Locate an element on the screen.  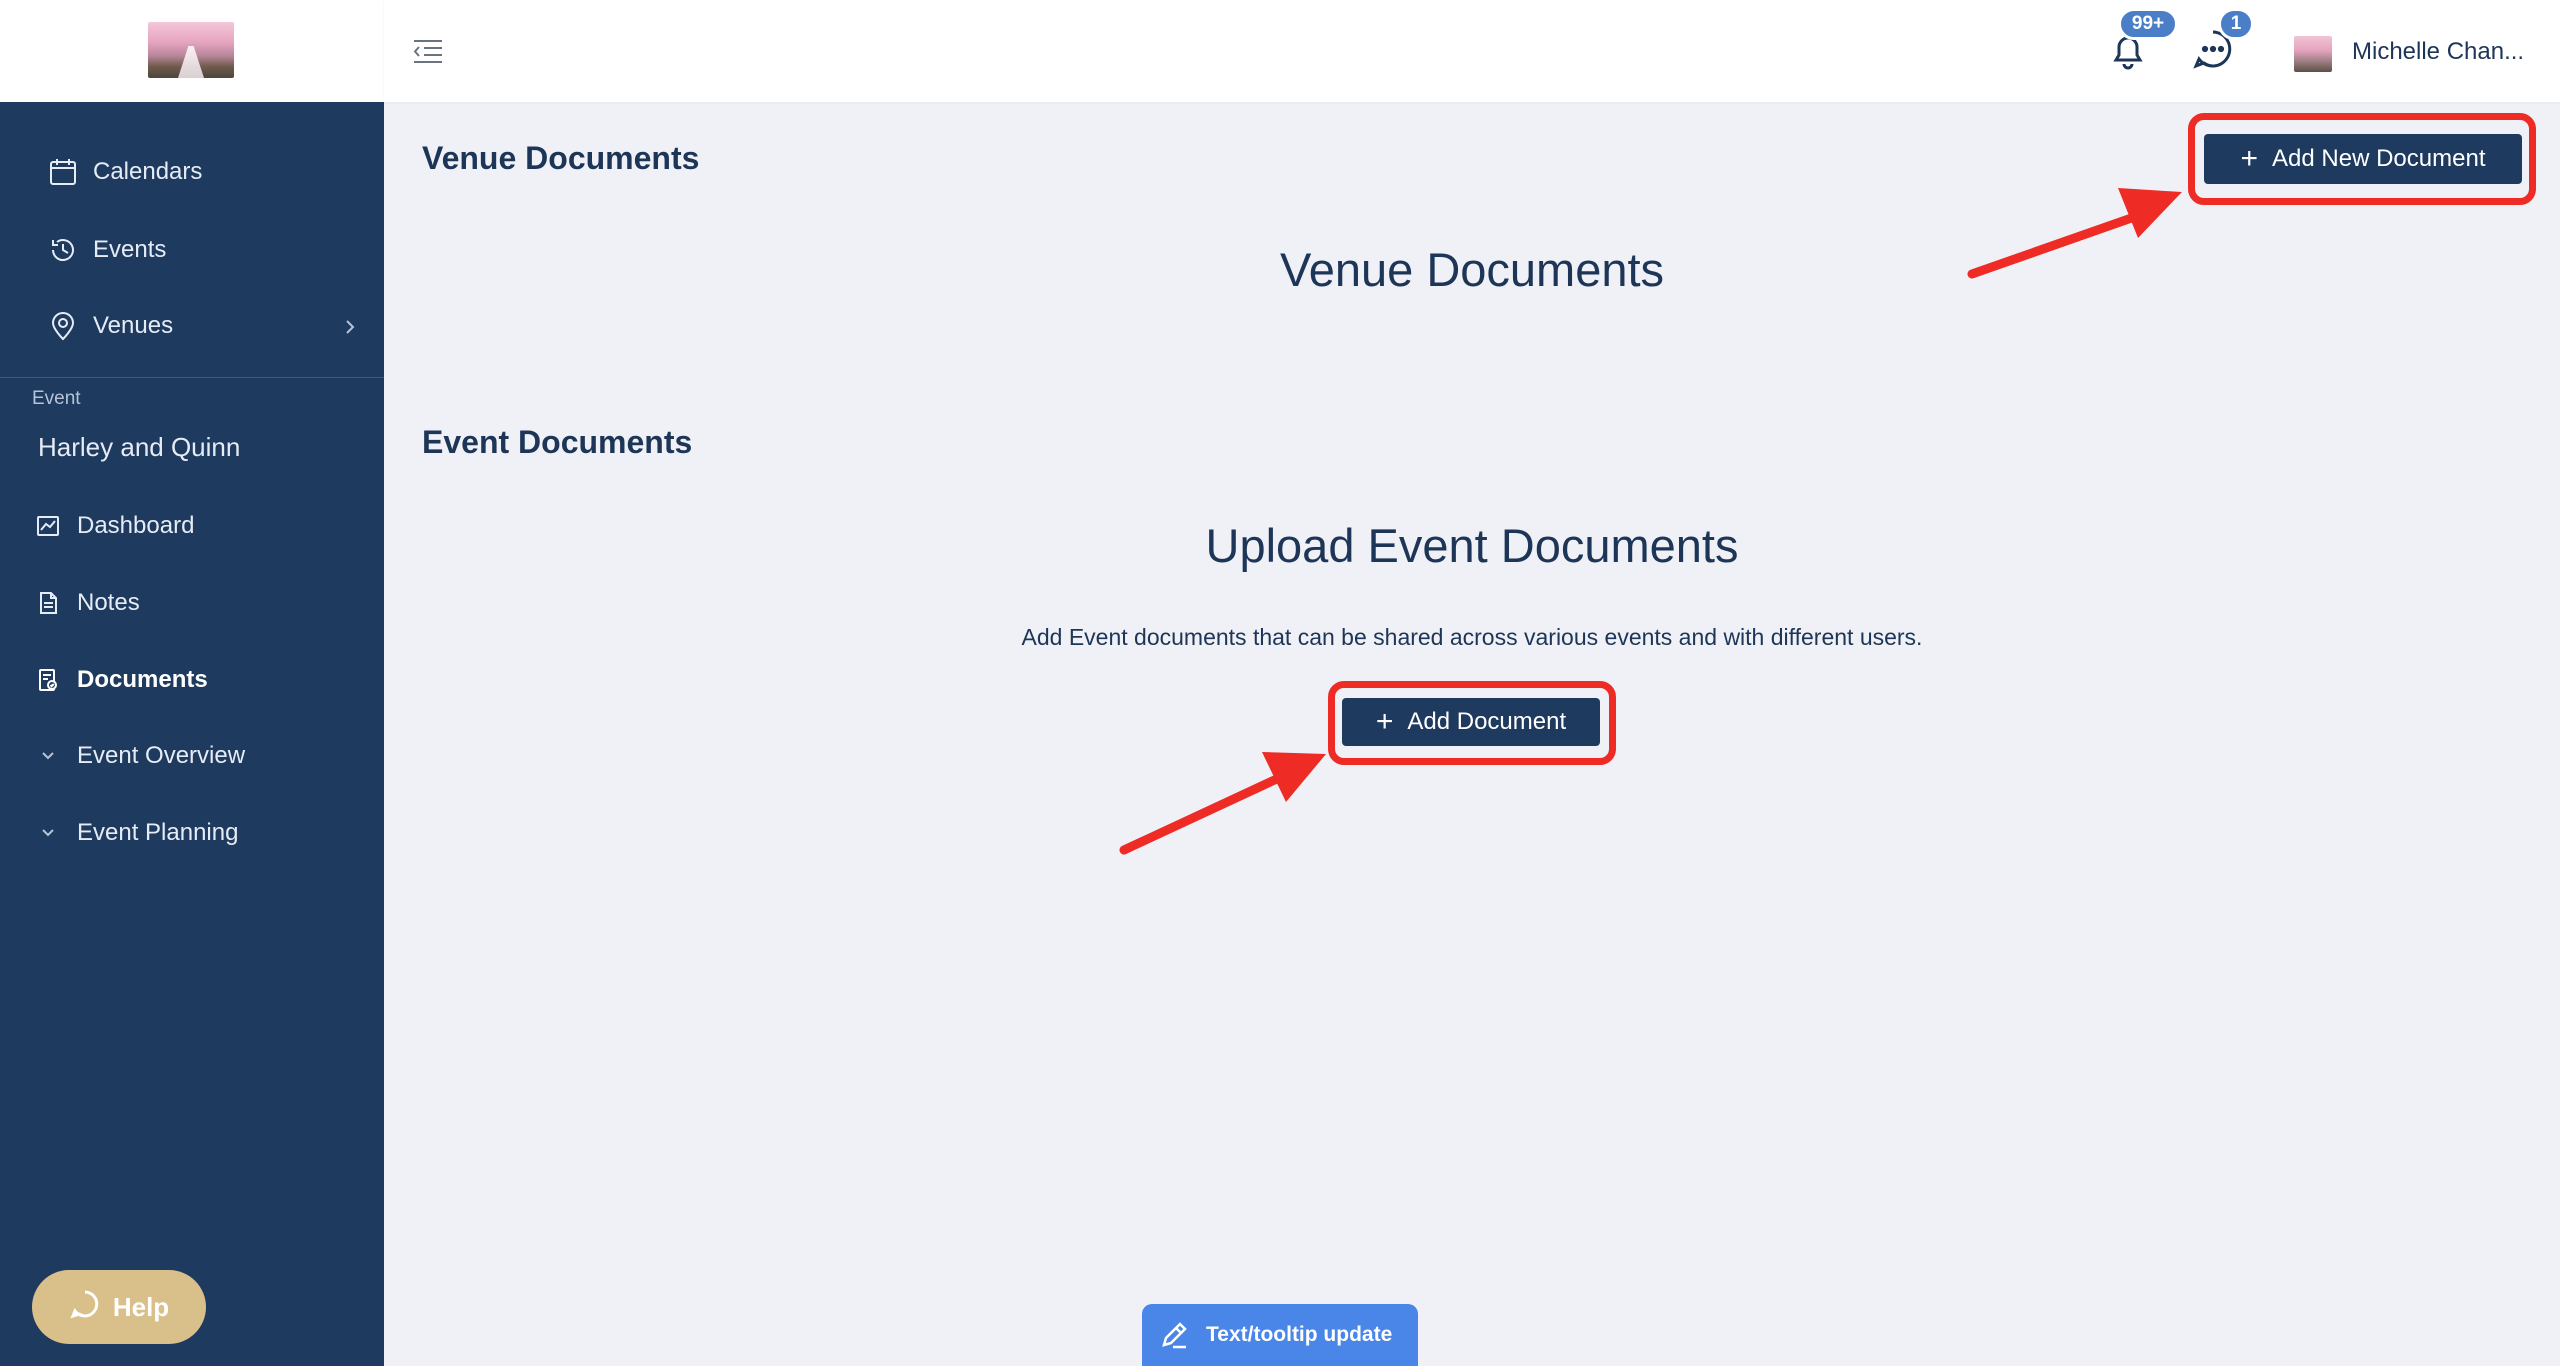
message-badge: 1 is located at coordinates (2236, 24).